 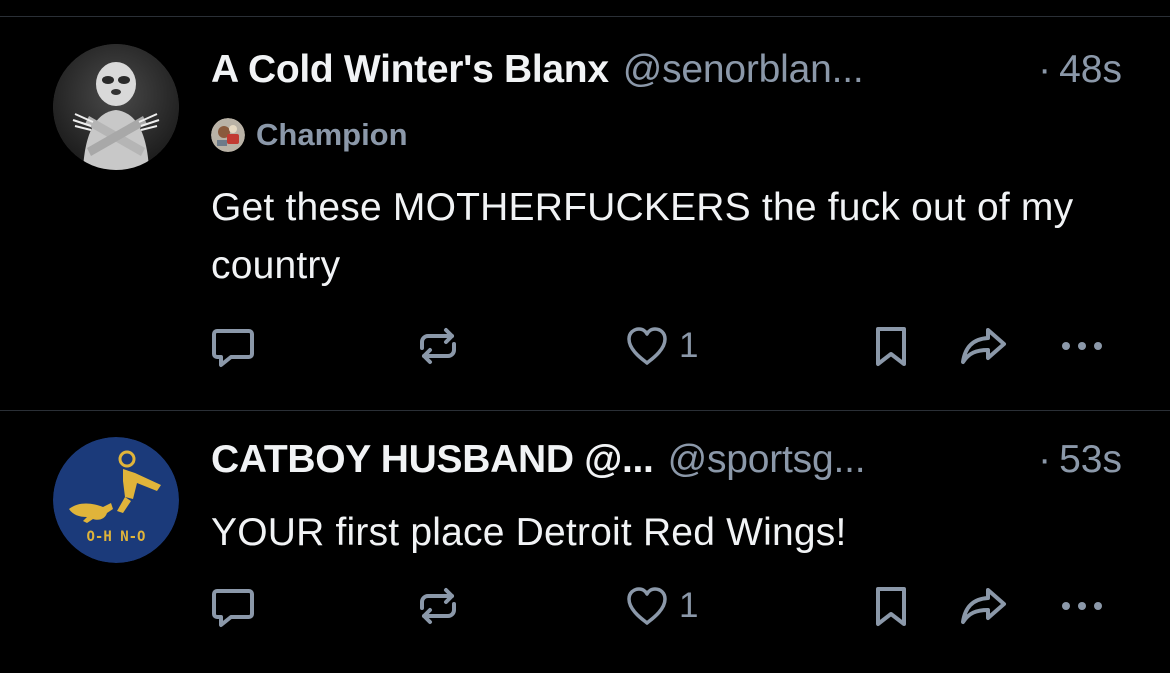 I want to click on sloth-claws-avatar-icon, so click(x=116, y=107).